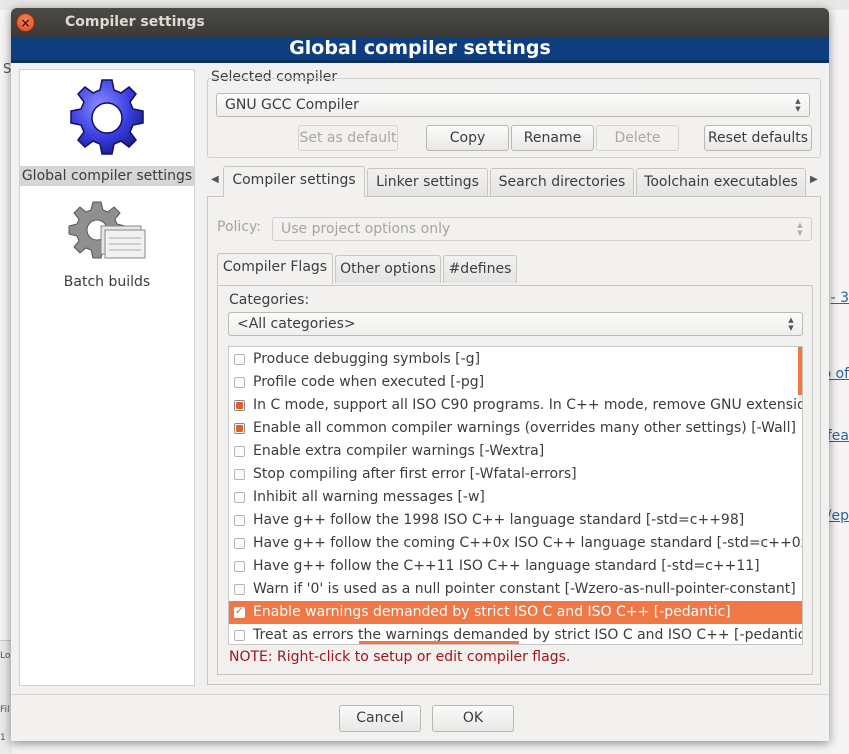  I want to click on compiler-subtabs: Compiler Flags Other options #defines, so click(515, 269).